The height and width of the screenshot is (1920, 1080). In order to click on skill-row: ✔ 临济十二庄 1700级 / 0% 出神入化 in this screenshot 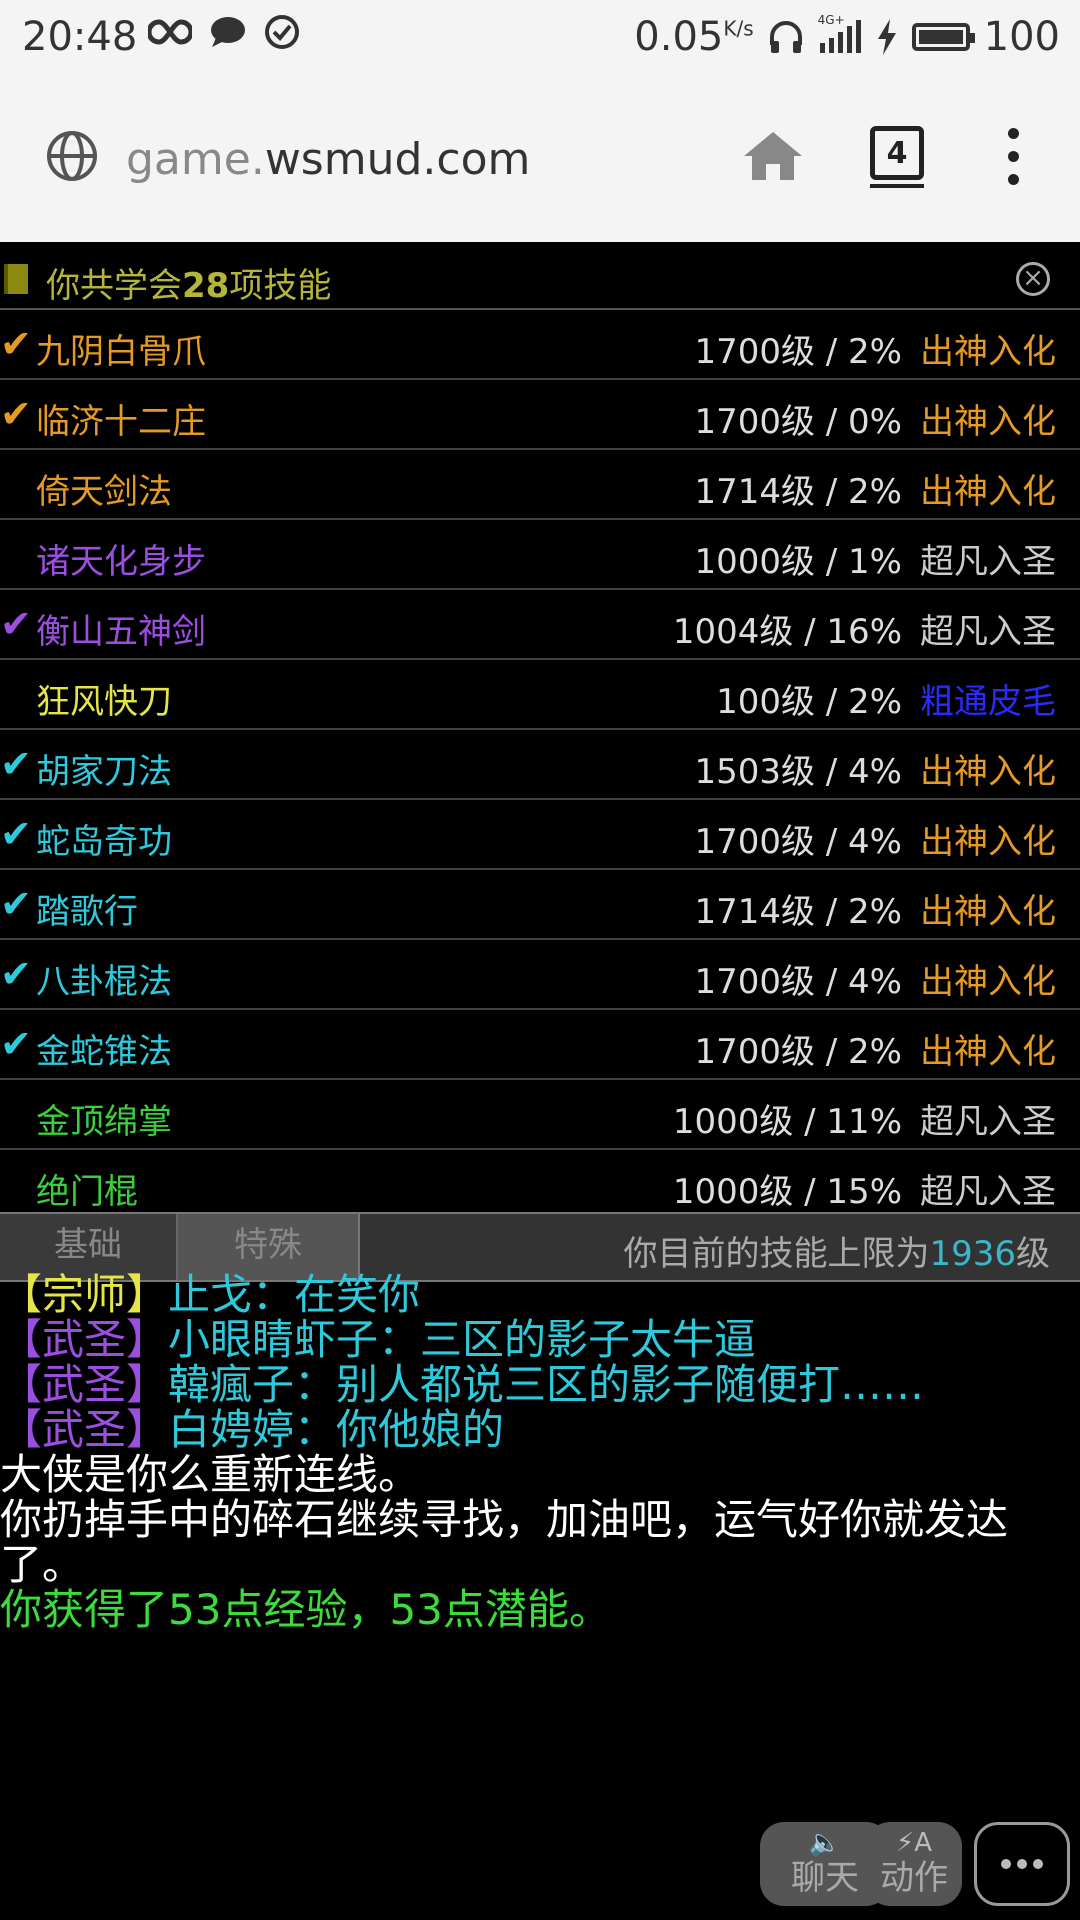, I will do `click(540, 415)`.